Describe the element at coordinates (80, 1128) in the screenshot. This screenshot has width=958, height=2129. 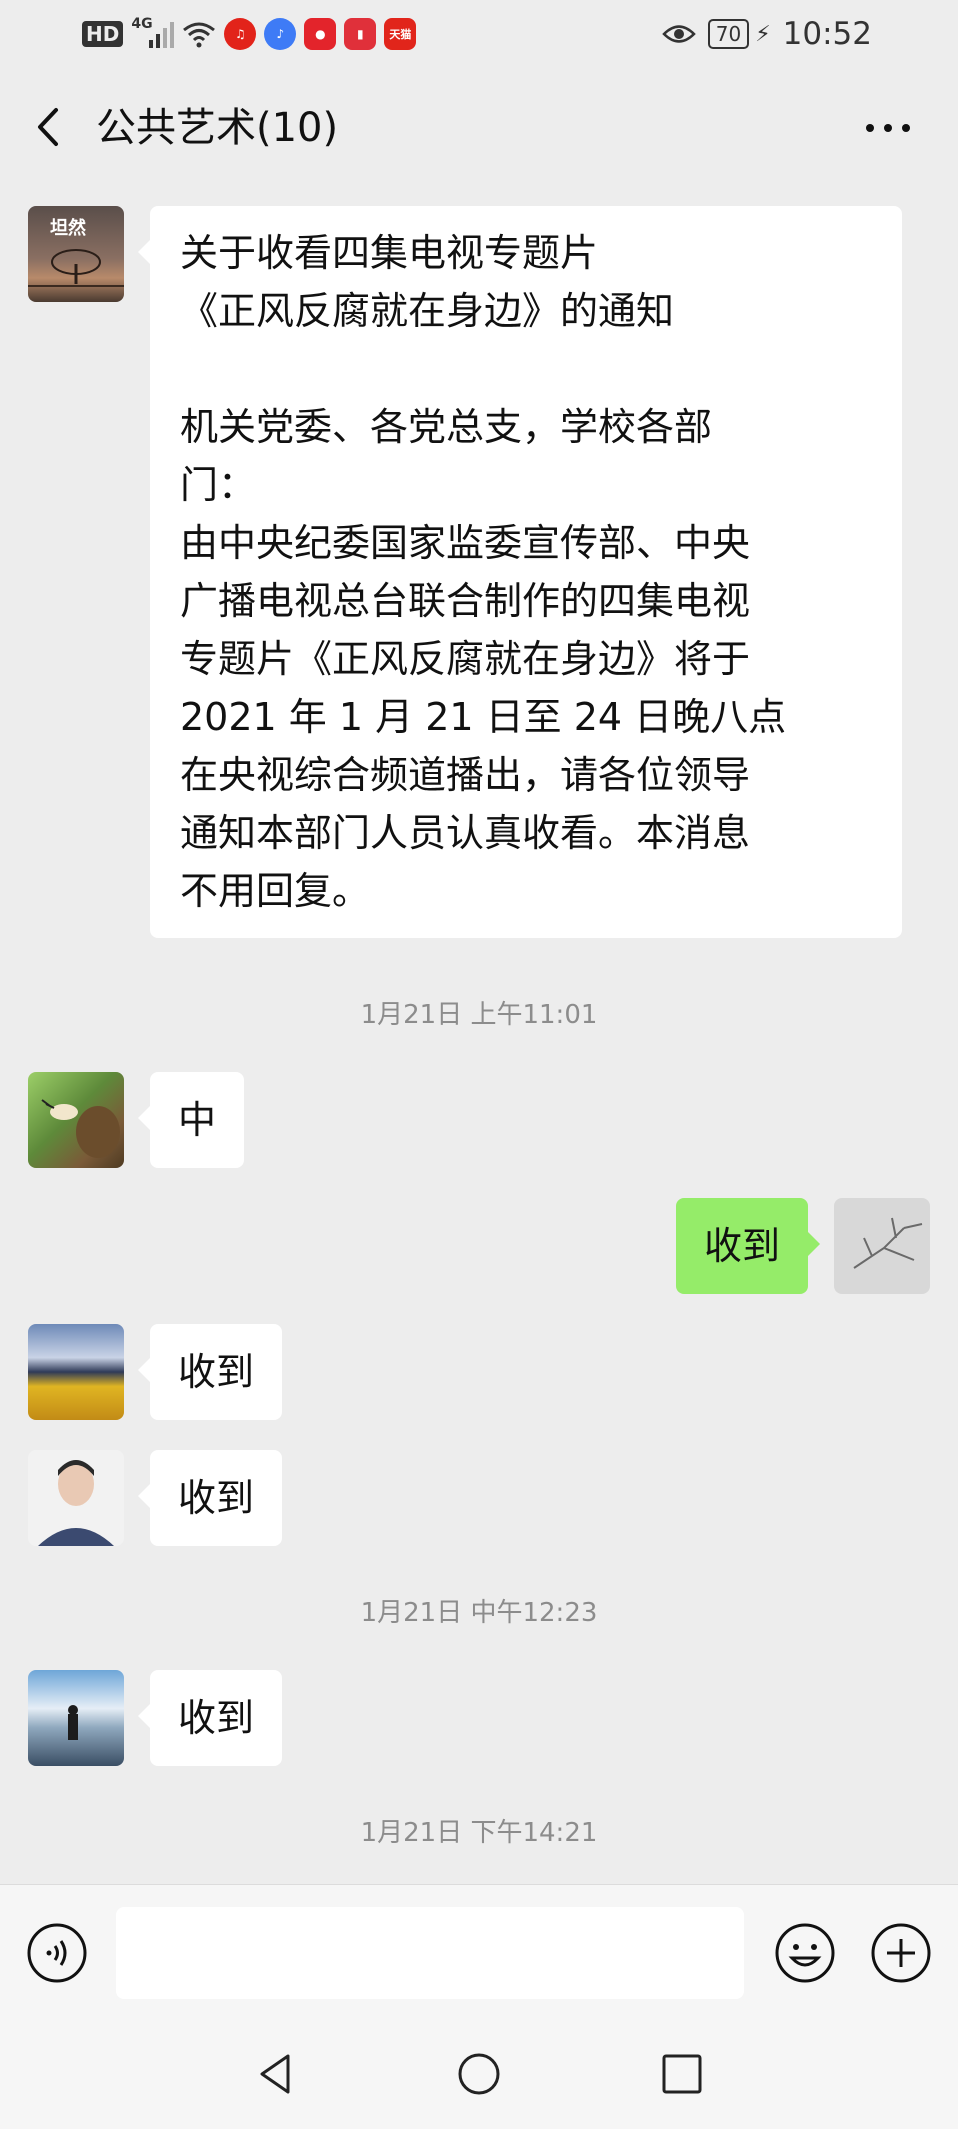
I see `bird-image-icon` at that location.